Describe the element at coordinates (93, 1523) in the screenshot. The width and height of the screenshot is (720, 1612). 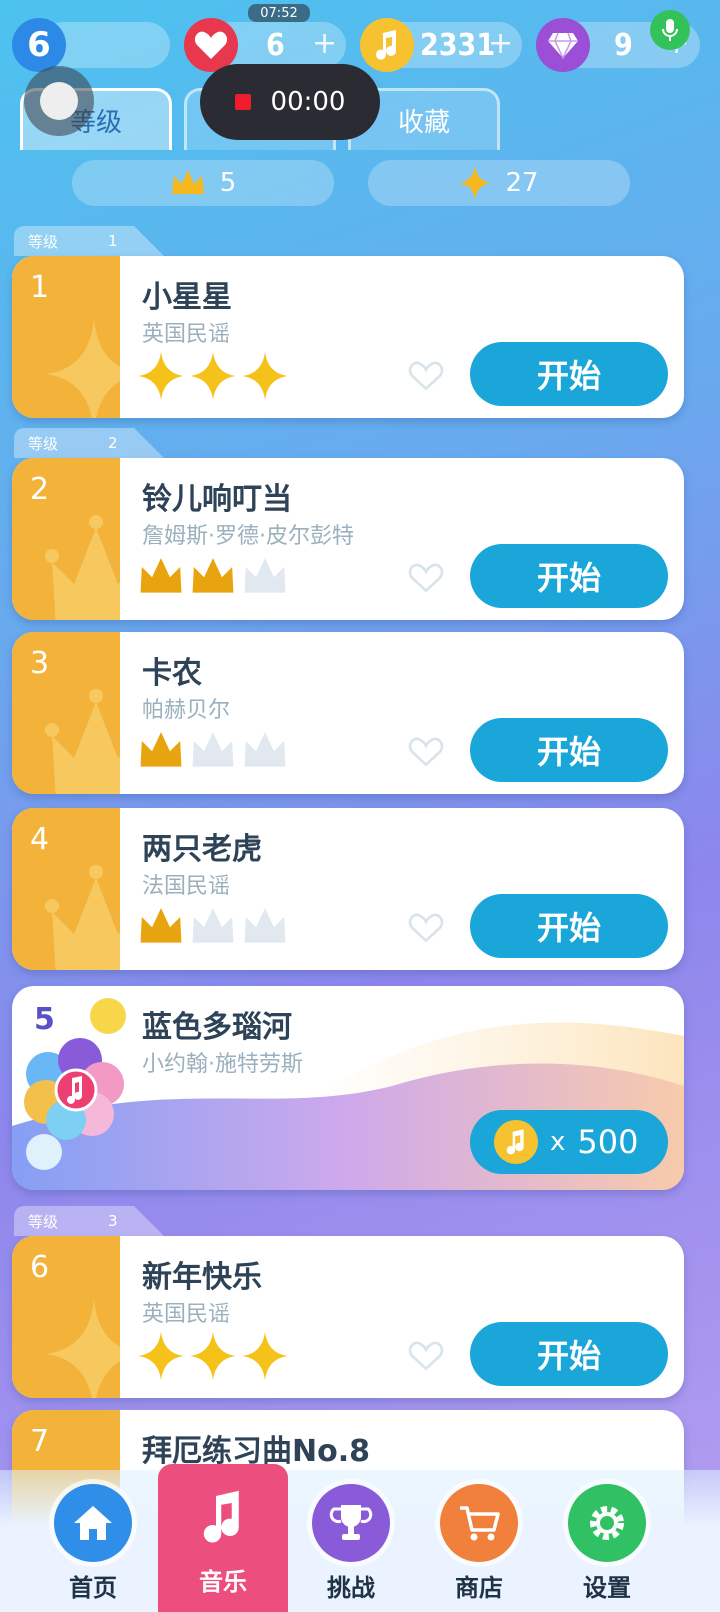
I see `home-icon` at that location.